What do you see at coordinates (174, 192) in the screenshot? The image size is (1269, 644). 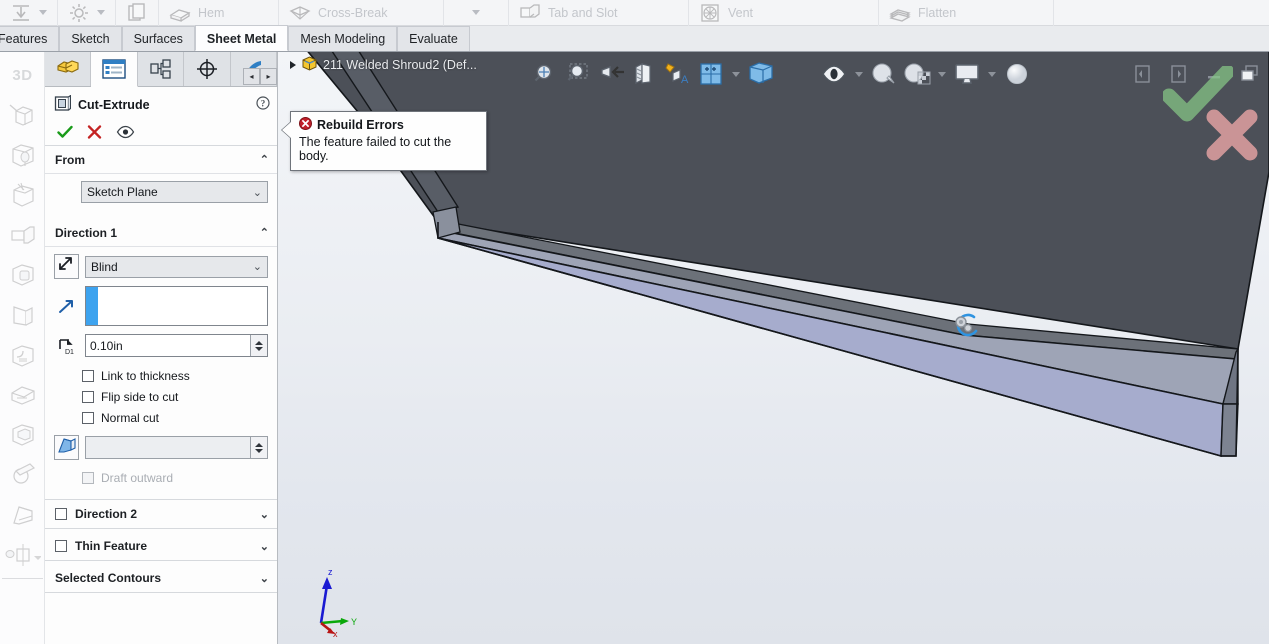 I see `from-condition-dropdown: Sketch Plane ⌄` at bounding box center [174, 192].